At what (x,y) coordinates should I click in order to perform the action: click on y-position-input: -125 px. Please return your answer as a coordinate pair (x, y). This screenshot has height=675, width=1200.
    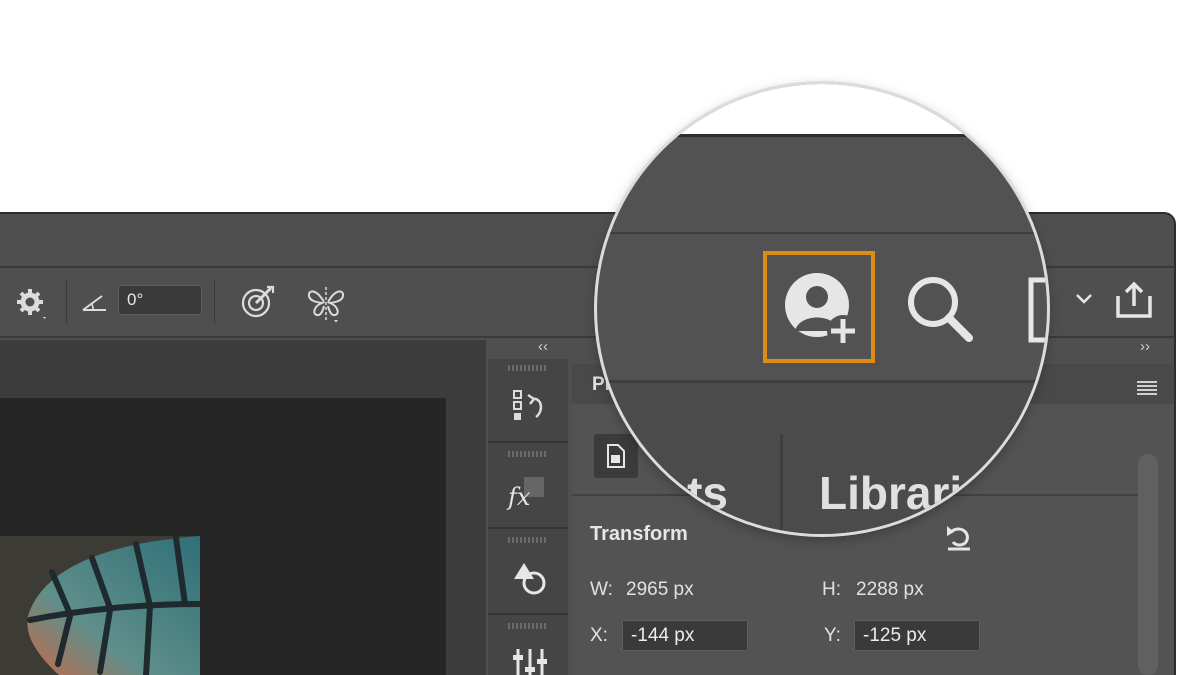
    Looking at the image, I should click on (917, 635).